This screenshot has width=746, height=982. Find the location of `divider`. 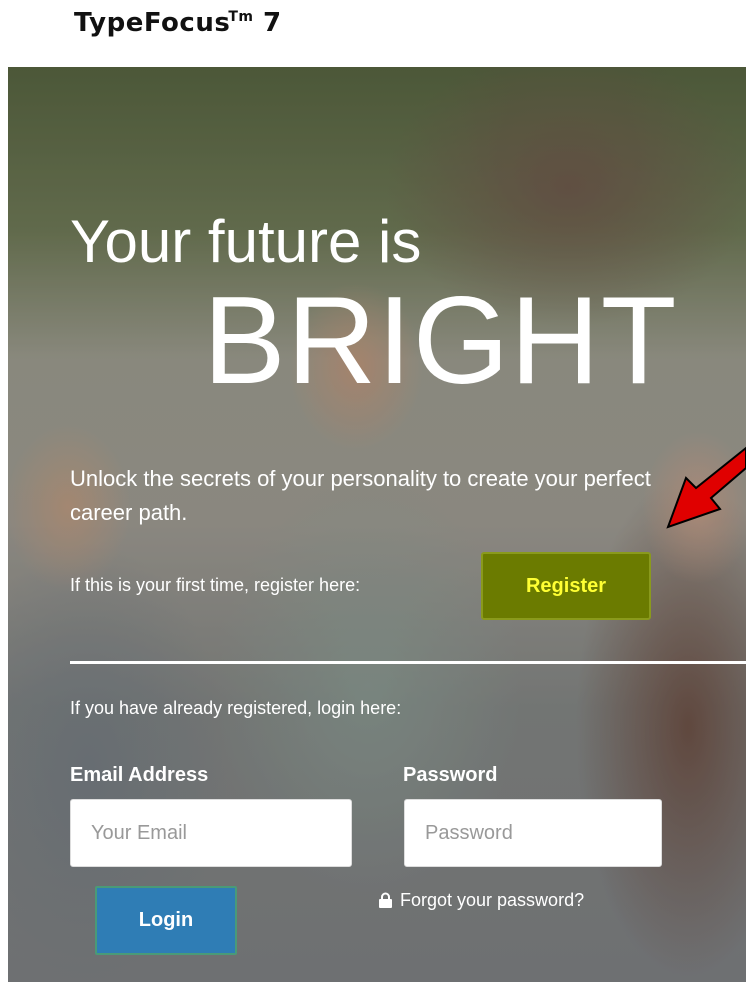

divider is located at coordinates (408, 662).